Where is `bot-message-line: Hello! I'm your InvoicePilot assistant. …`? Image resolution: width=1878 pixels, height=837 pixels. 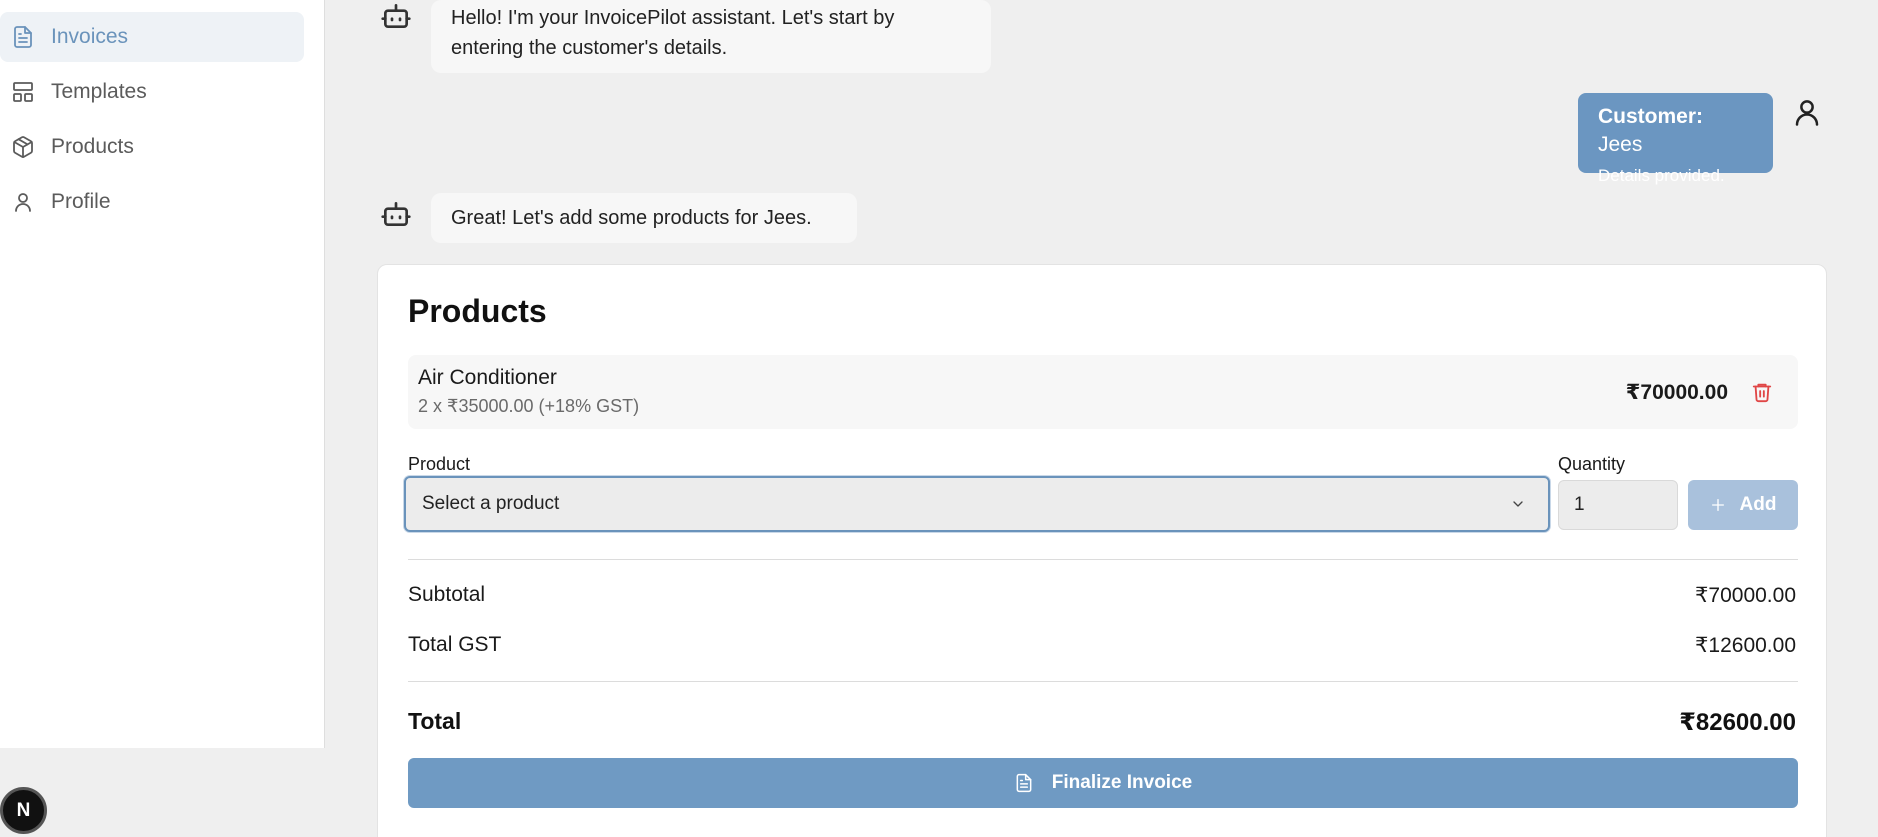
bot-message-line: Hello! I'm your InvoicePilot assistant. … is located at coordinates (673, 18).